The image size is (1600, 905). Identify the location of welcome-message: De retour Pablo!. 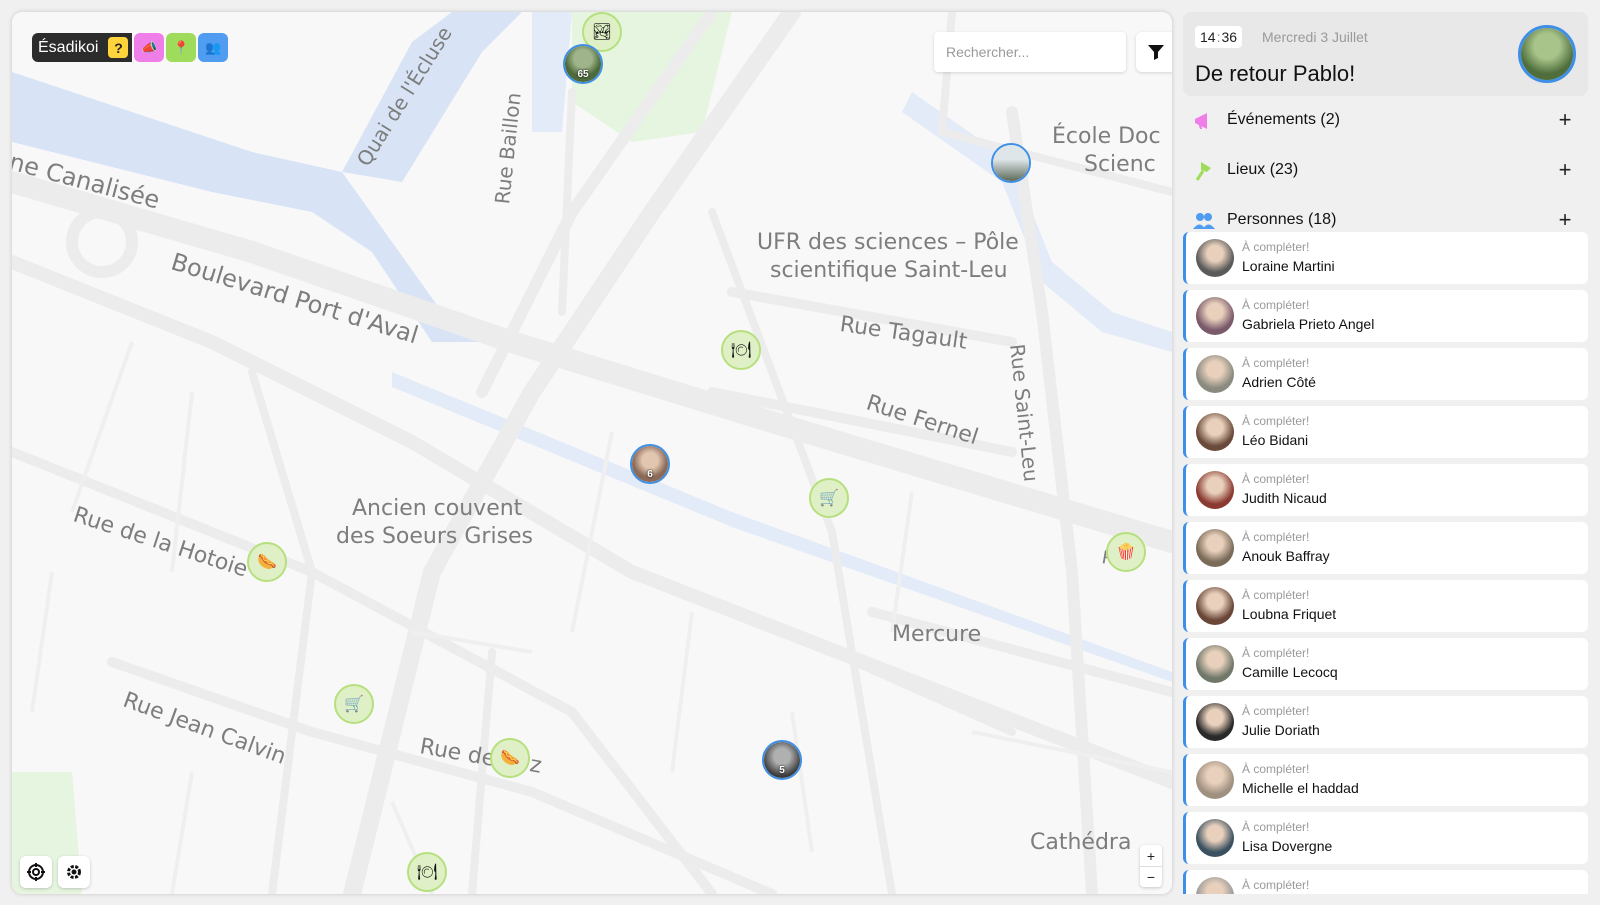
(1275, 73).